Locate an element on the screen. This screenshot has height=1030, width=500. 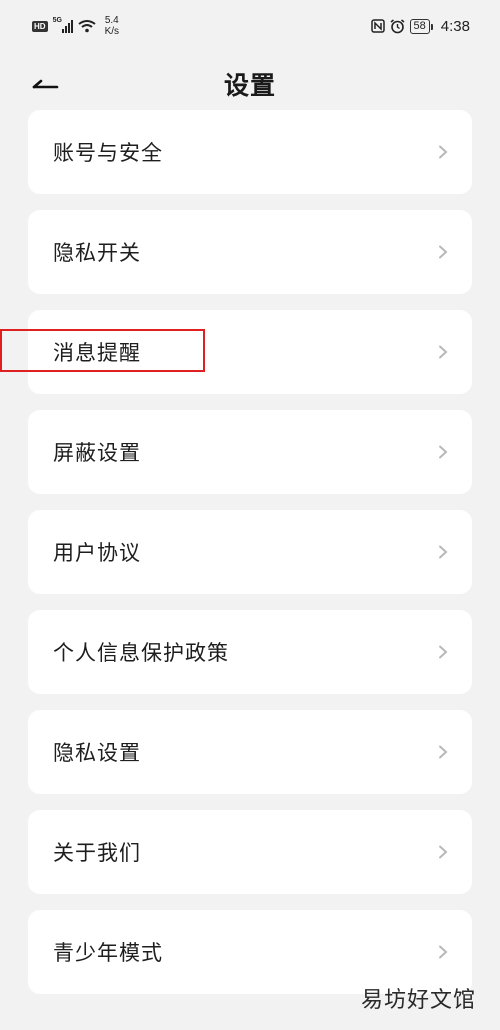
network-speed-unit: K/s is located at coordinates (112, 31).